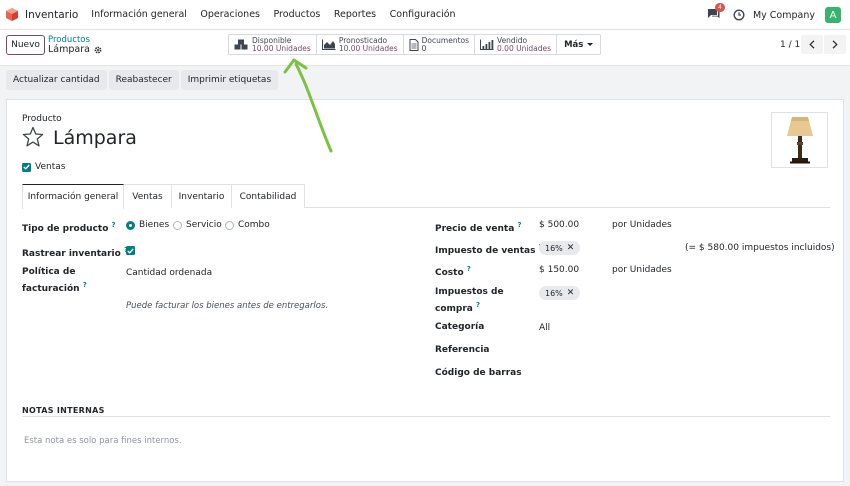 This screenshot has width=850, height=486. Describe the element at coordinates (148, 196) in the screenshot. I see `tab-sales: Ventas` at that location.